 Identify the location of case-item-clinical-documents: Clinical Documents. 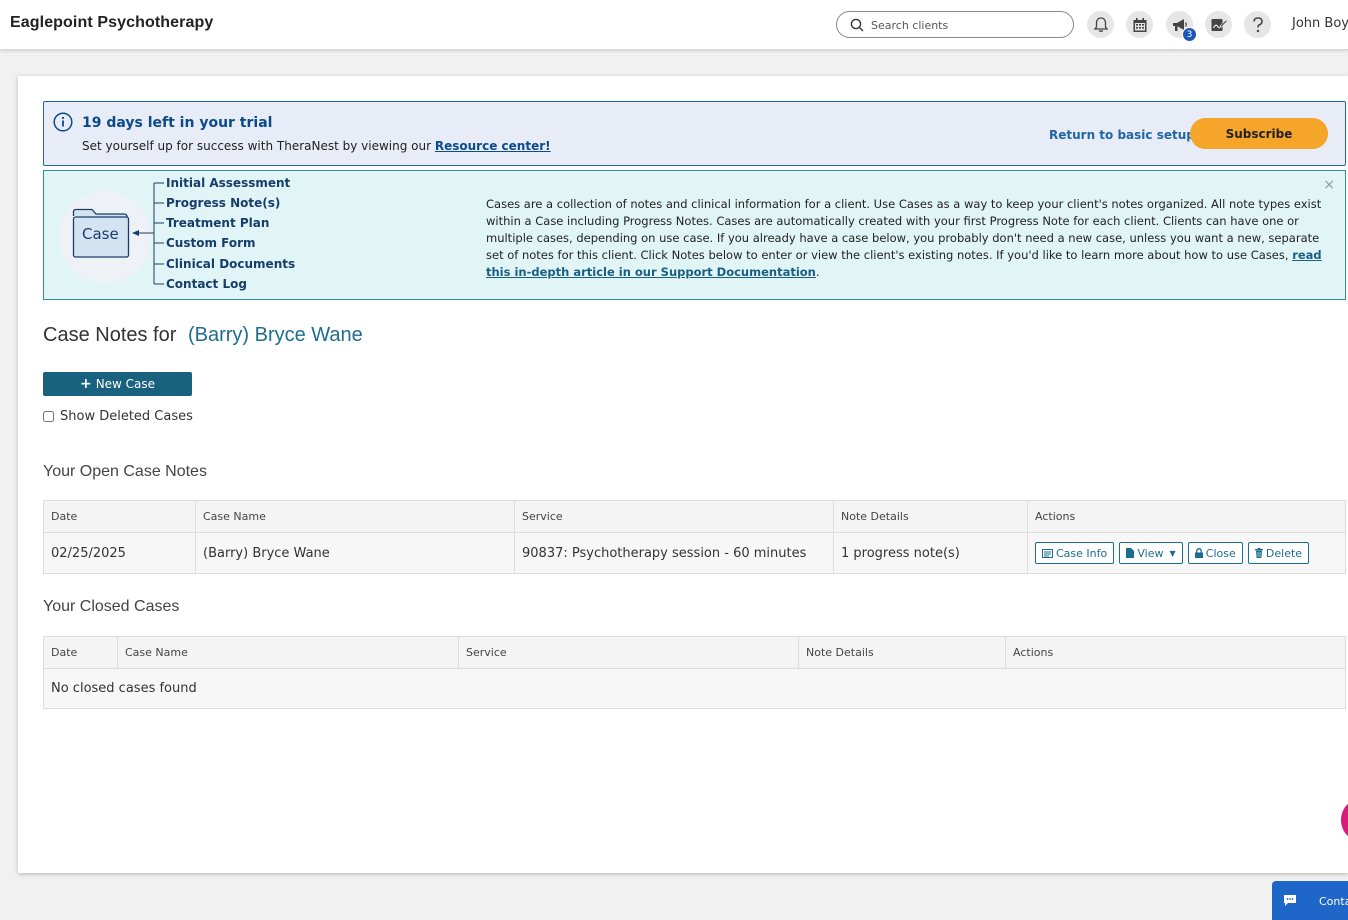
(231, 264).